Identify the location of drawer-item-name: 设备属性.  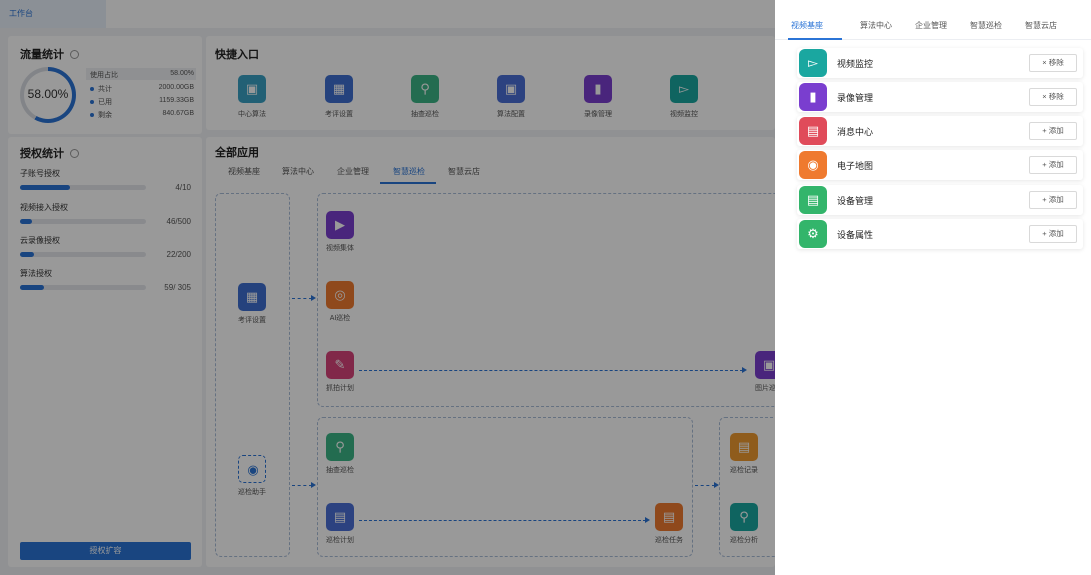
(855, 235).